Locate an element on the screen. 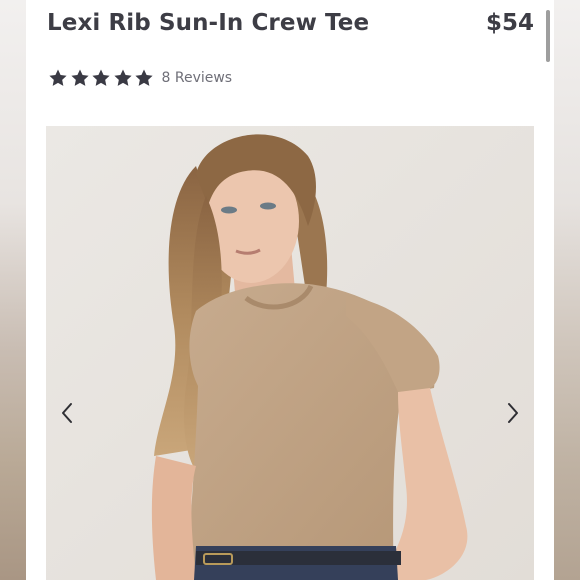  previous-image-button is located at coordinates (67, 413).